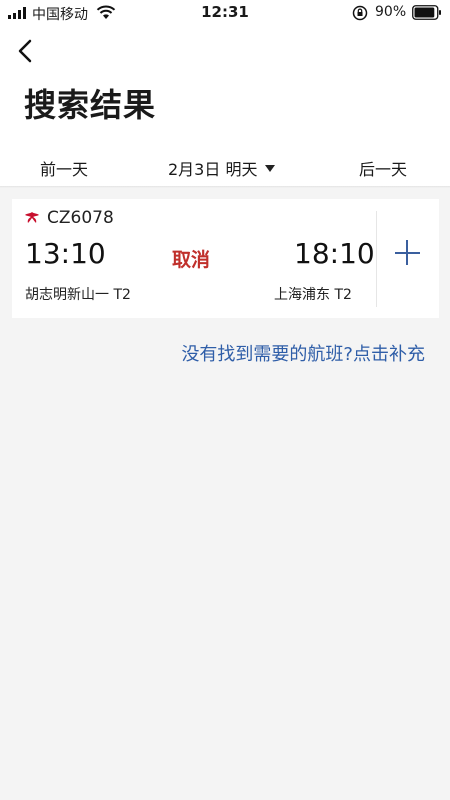  What do you see at coordinates (64, 168) in the screenshot?
I see `previous-day-button: 前一天` at bounding box center [64, 168].